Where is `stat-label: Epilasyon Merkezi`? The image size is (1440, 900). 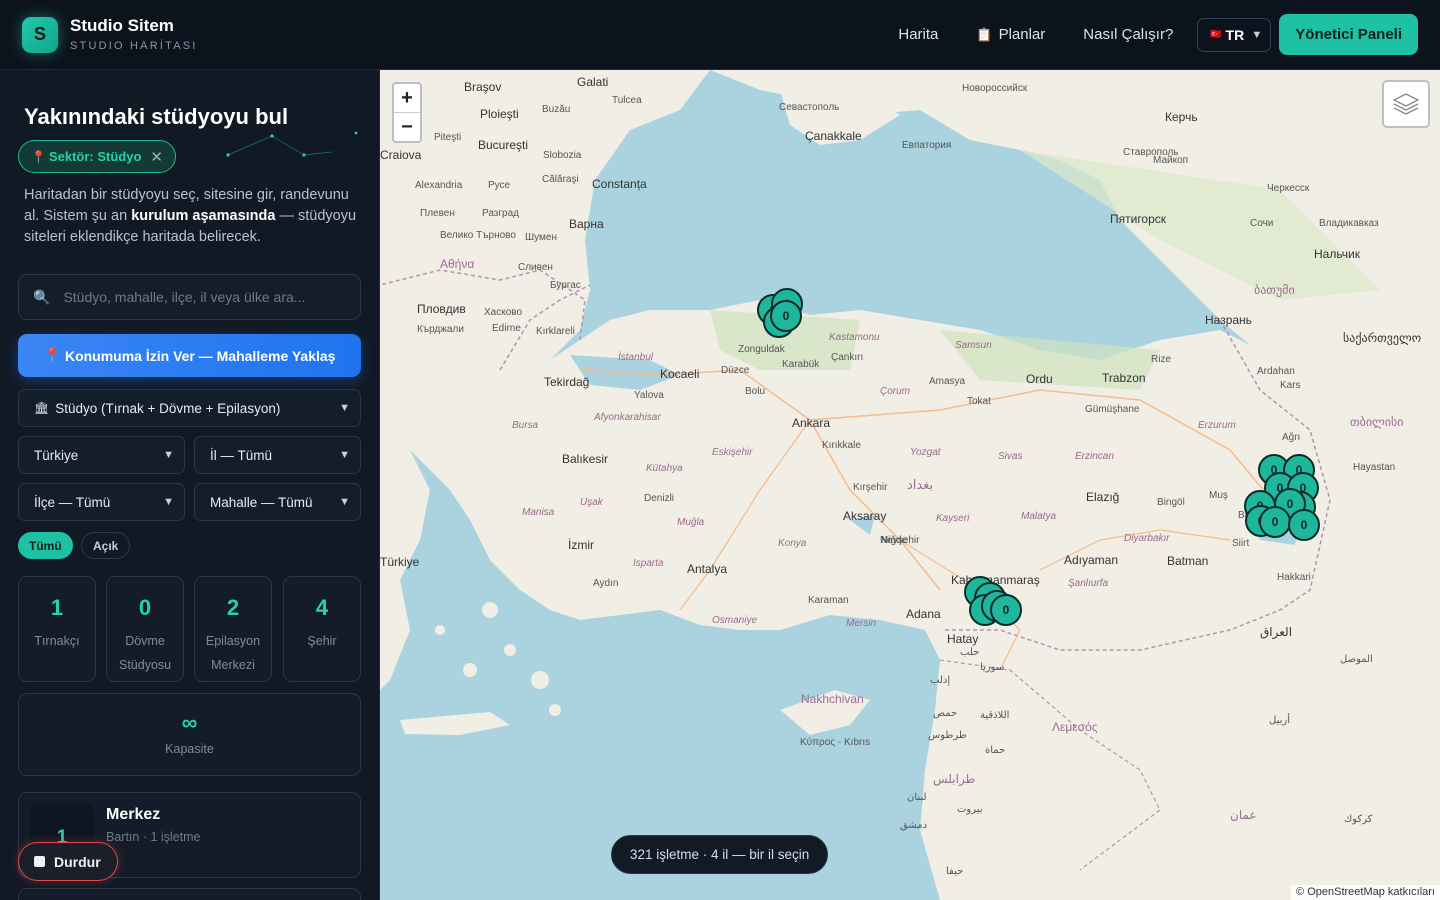
stat-label: Epilasyon Merkezi is located at coordinates (233, 653).